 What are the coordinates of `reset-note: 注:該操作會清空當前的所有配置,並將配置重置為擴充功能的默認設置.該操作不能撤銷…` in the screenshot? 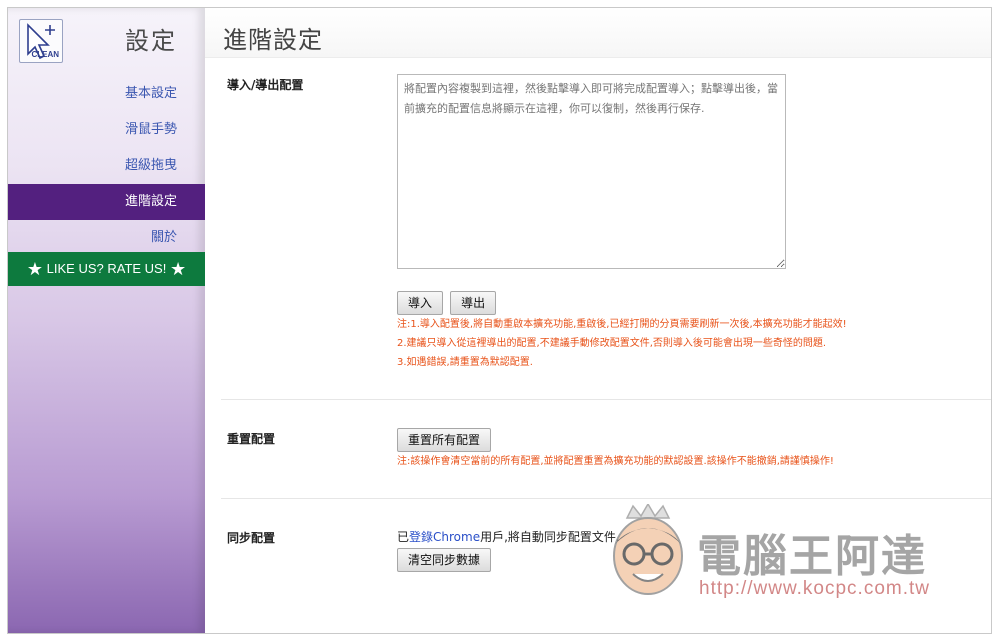 It's located at (615, 461).